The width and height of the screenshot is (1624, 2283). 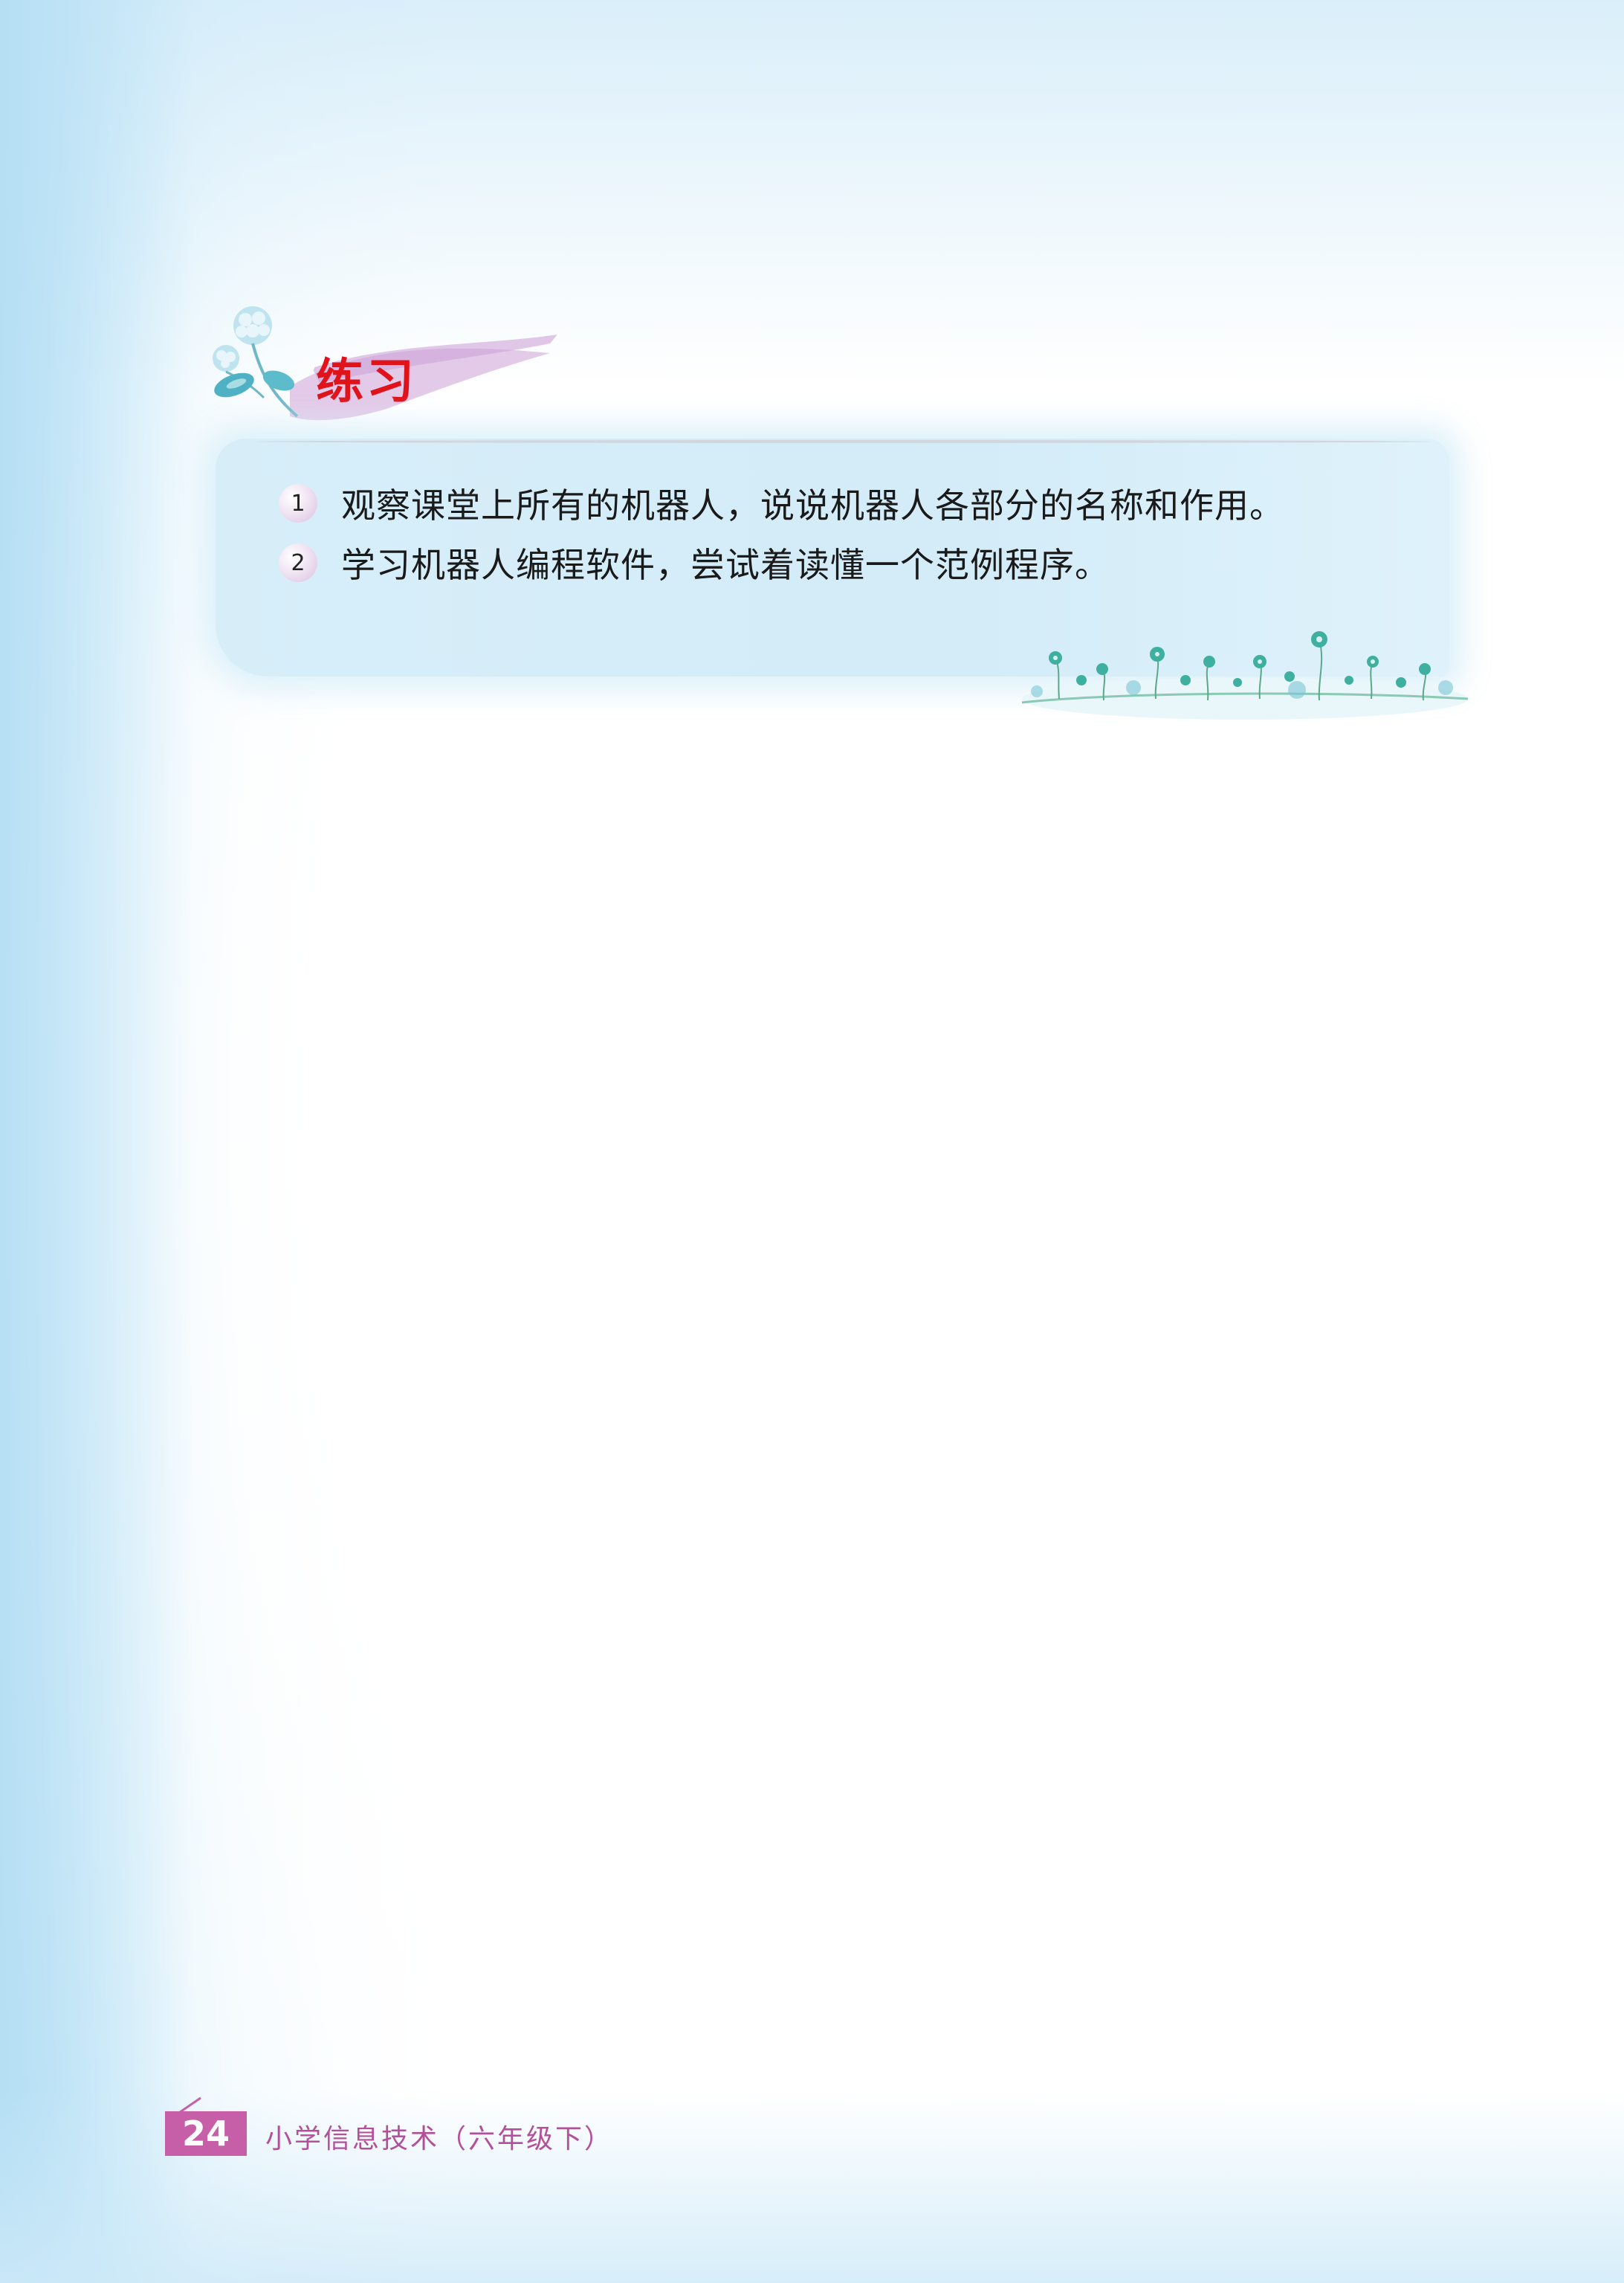 I want to click on page-footer: 24 小学信息技术（六年级下）, so click(x=425, y=2133).